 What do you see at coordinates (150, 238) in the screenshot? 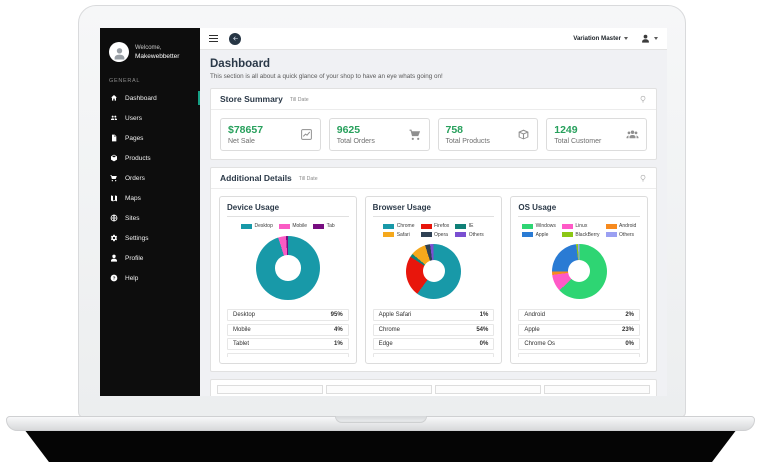
I see `sidebar-item-settings: Settings` at bounding box center [150, 238].